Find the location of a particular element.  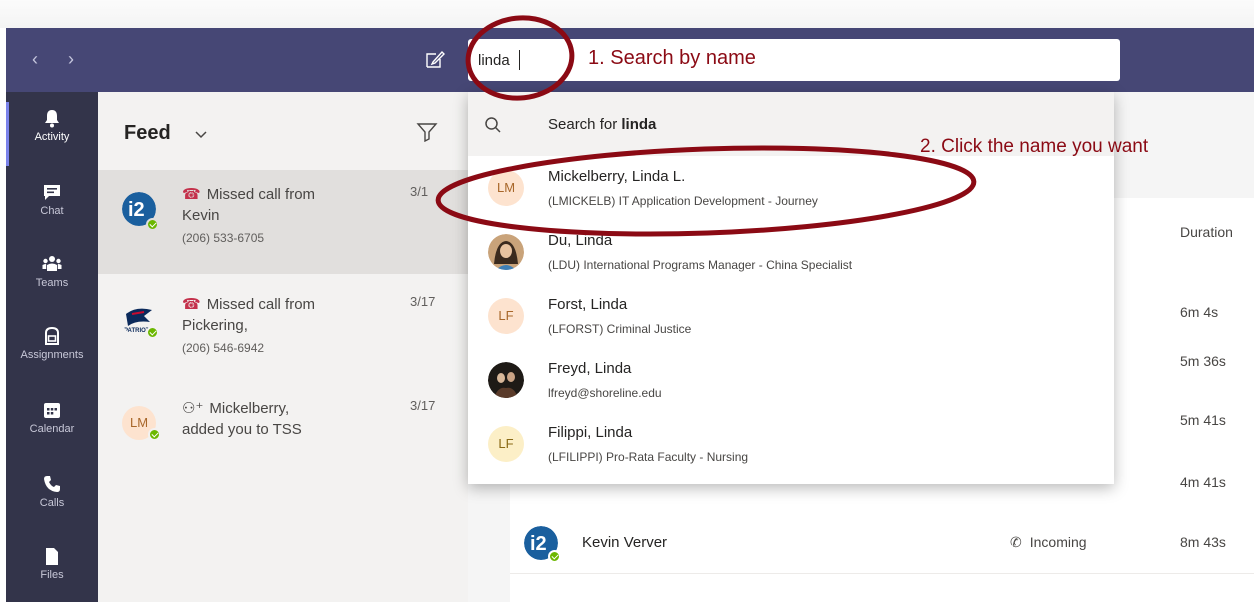

feed-title: Feed is located at coordinates (147, 133).